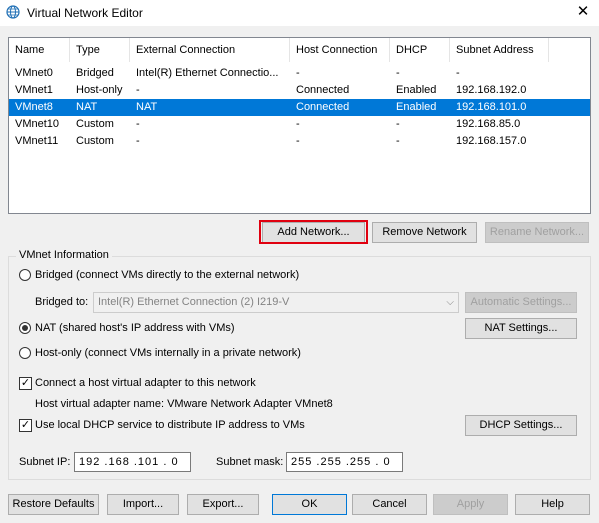 This screenshot has width=599, height=523. I want to click on cell-type: Host-only, so click(99, 90).